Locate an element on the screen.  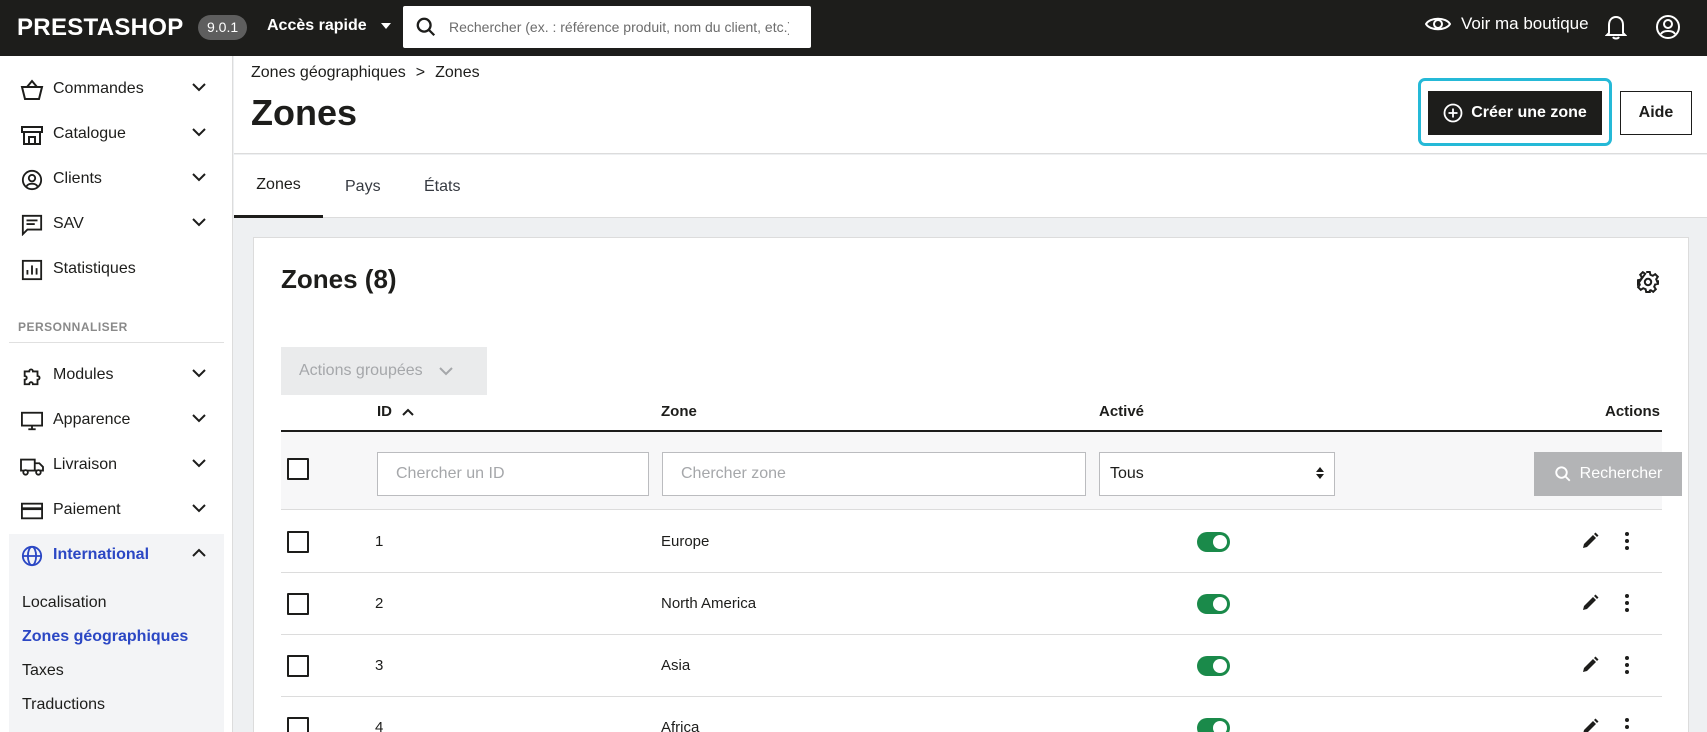
table-row: 4 Africa is located at coordinates (971, 714).